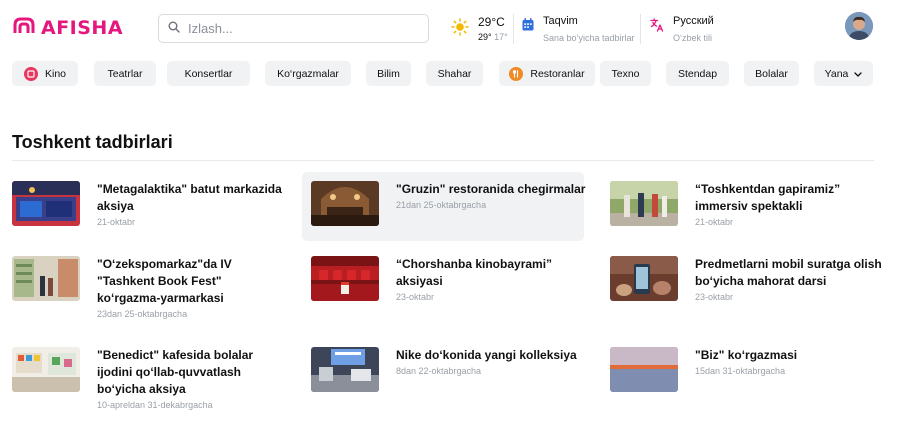 The width and height of the screenshot is (900, 443). Describe the element at coordinates (174, 29) in the screenshot. I see `search-icon` at that location.